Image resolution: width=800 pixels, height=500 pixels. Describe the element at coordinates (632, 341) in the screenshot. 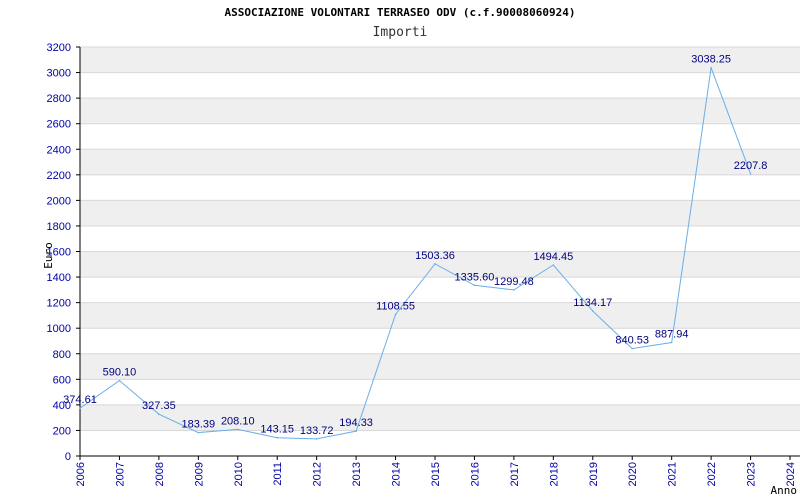

I see `data-label: 840.53` at that location.